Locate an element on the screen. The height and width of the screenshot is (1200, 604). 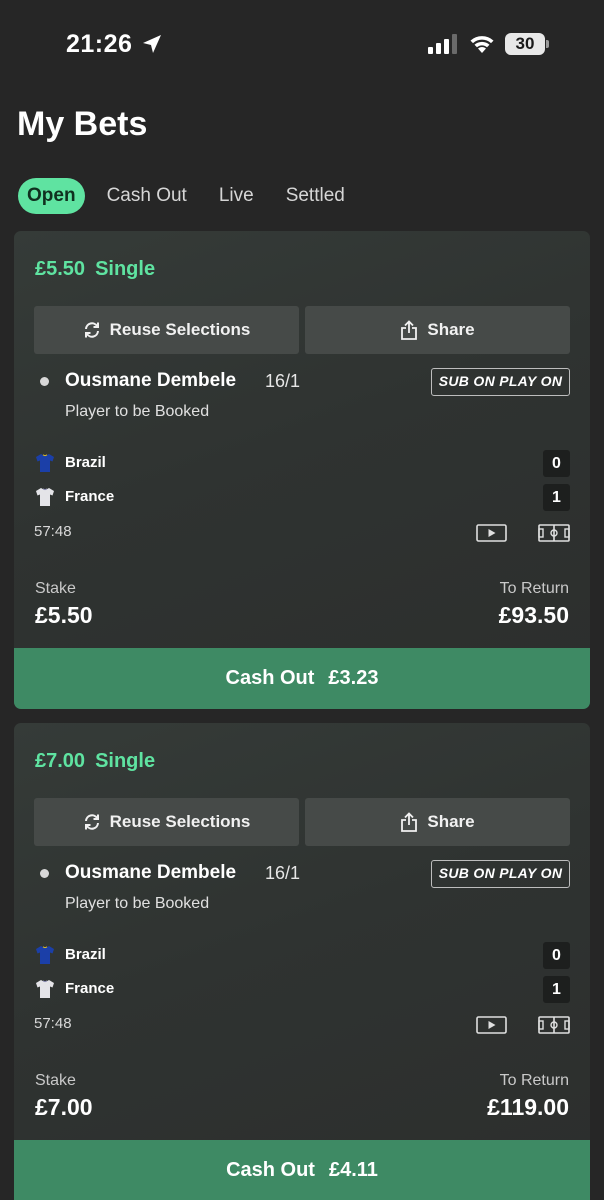
battery-level: 30 is located at coordinates (525, 44).